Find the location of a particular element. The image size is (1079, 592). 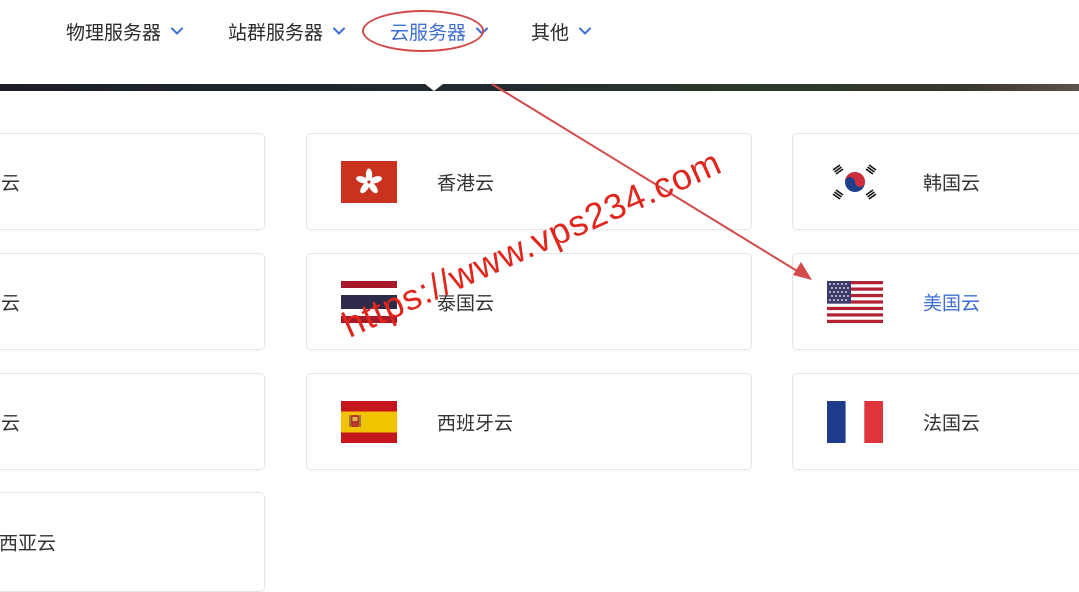

south-korea-flag-icon is located at coordinates (855, 182).